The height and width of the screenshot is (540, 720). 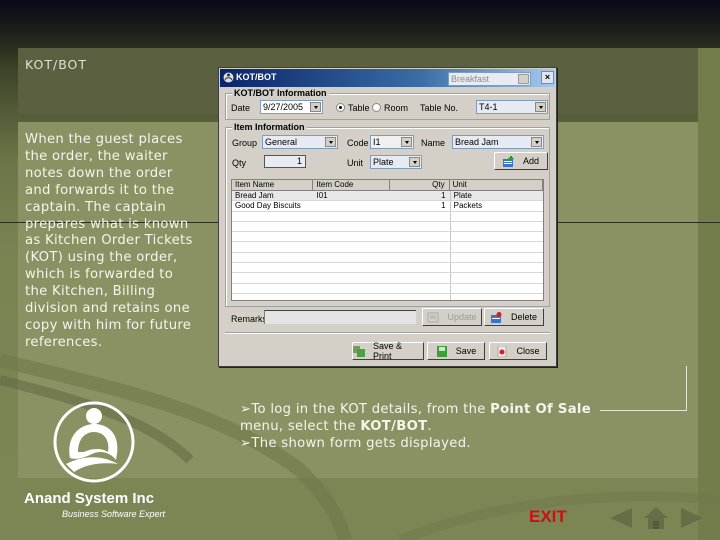 I want to click on save-print-label: Save & Print, so click(x=388, y=351).